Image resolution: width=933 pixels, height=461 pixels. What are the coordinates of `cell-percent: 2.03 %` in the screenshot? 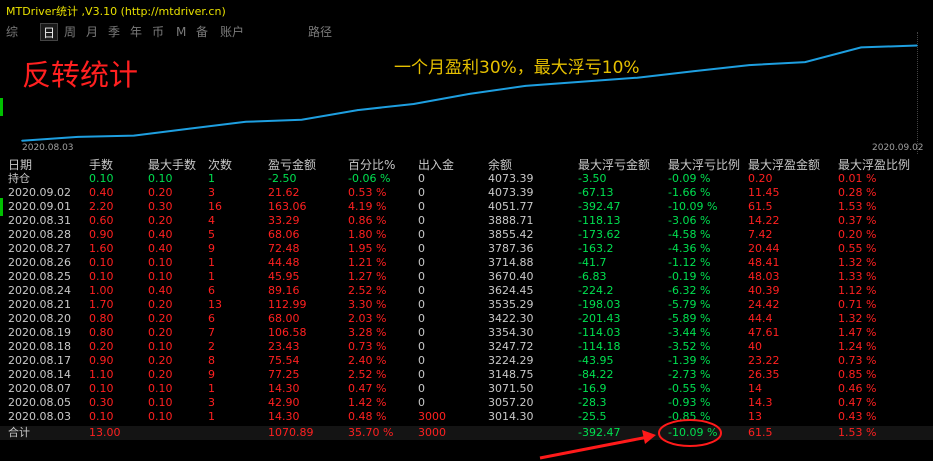 It's located at (367, 318).